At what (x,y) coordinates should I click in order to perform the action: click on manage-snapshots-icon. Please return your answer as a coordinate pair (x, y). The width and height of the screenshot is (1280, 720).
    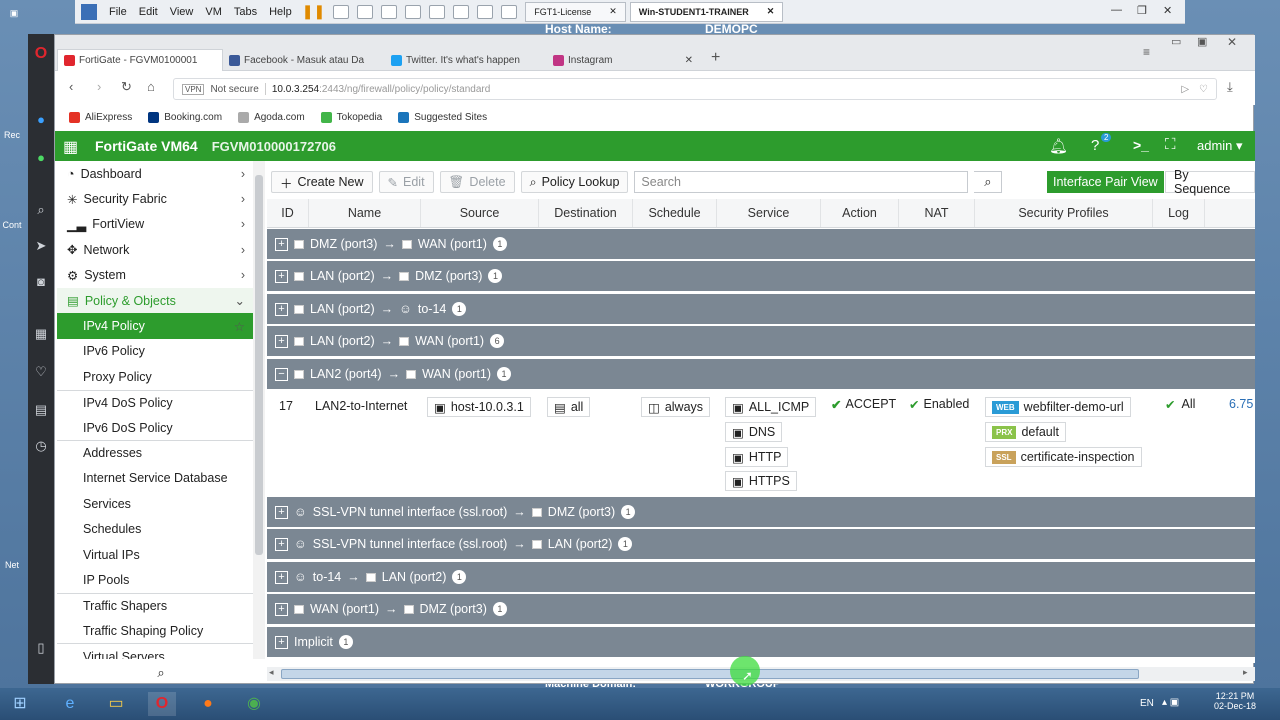
    Looking at the image, I should click on (413, 11).